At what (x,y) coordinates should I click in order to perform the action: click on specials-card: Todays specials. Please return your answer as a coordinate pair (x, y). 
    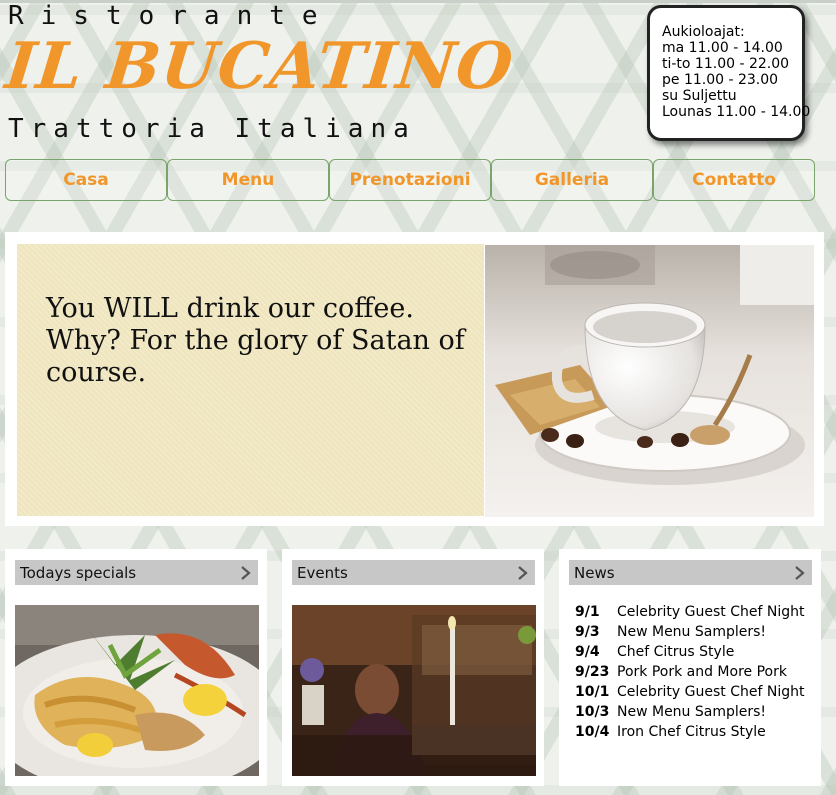
    Looking at the image, I should click on (136, 667).